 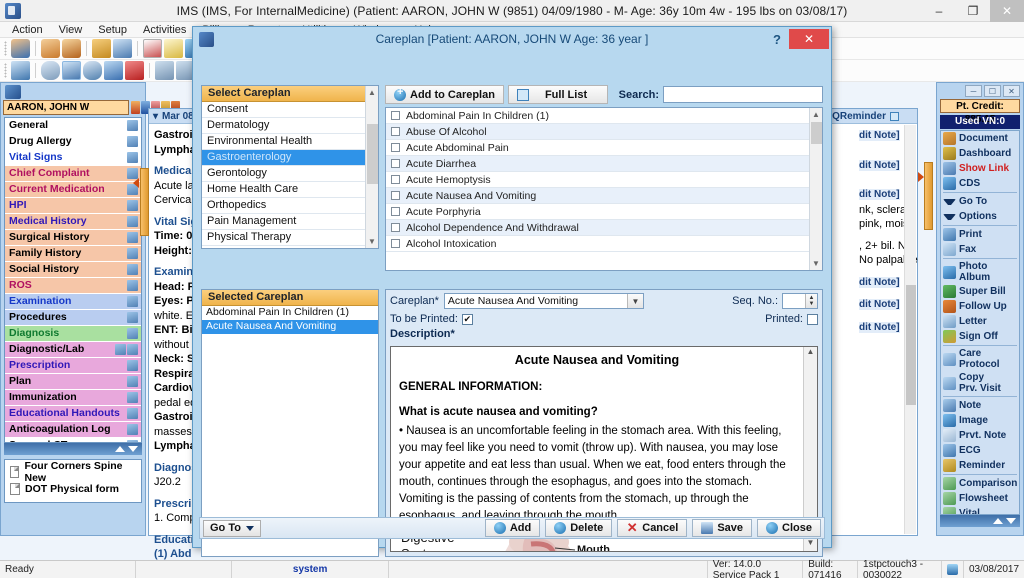 I want to click on right-item-go-to: Go To, so click(x=980, y=201).